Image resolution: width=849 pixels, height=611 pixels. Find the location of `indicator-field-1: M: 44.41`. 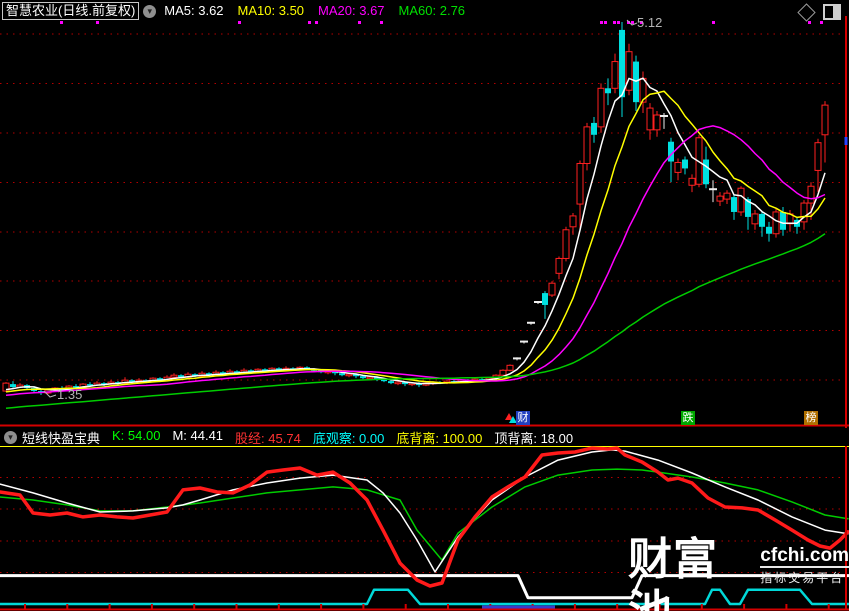

indicator-field-1: M: 44.41 is located at coordinates (198, 435).